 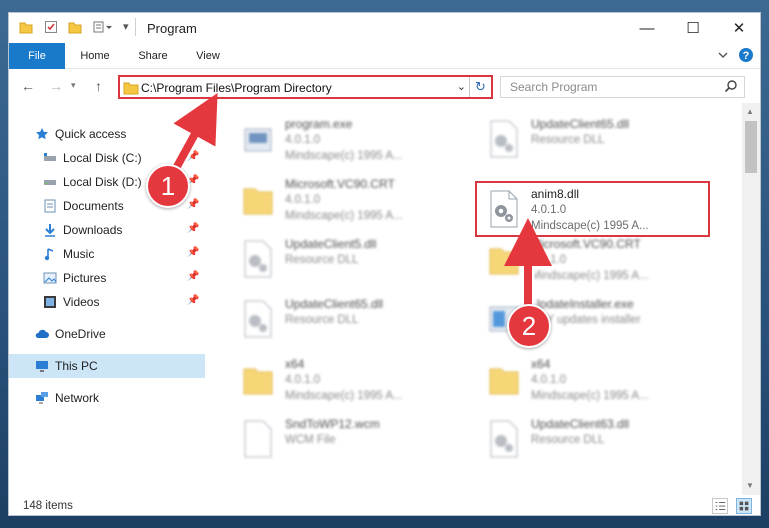 What do you see at coordinates (295, 364) in the screenshot?
I see `file-name: x64` at bounding box center [295, 364].